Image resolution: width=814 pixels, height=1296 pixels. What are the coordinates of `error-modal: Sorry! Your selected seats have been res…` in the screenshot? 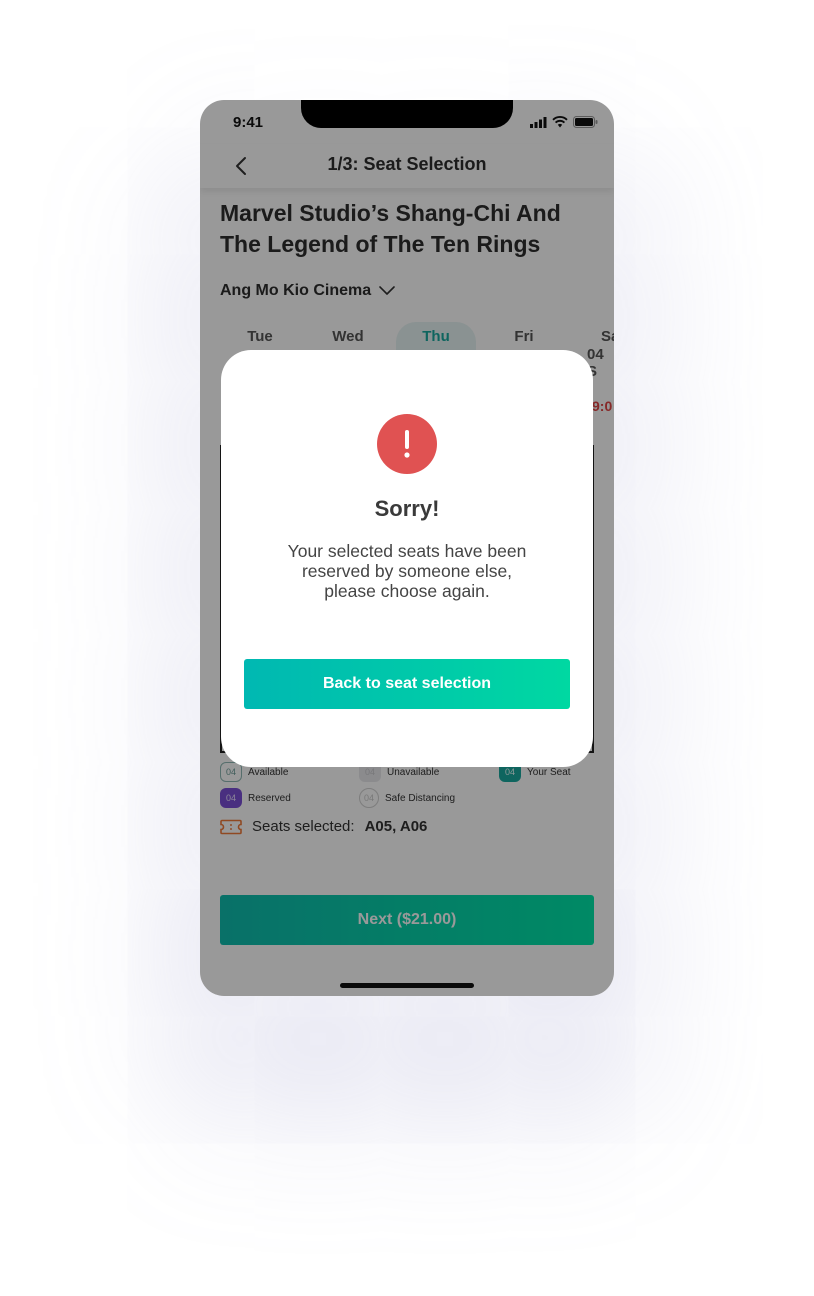 It's located at (407, 558).